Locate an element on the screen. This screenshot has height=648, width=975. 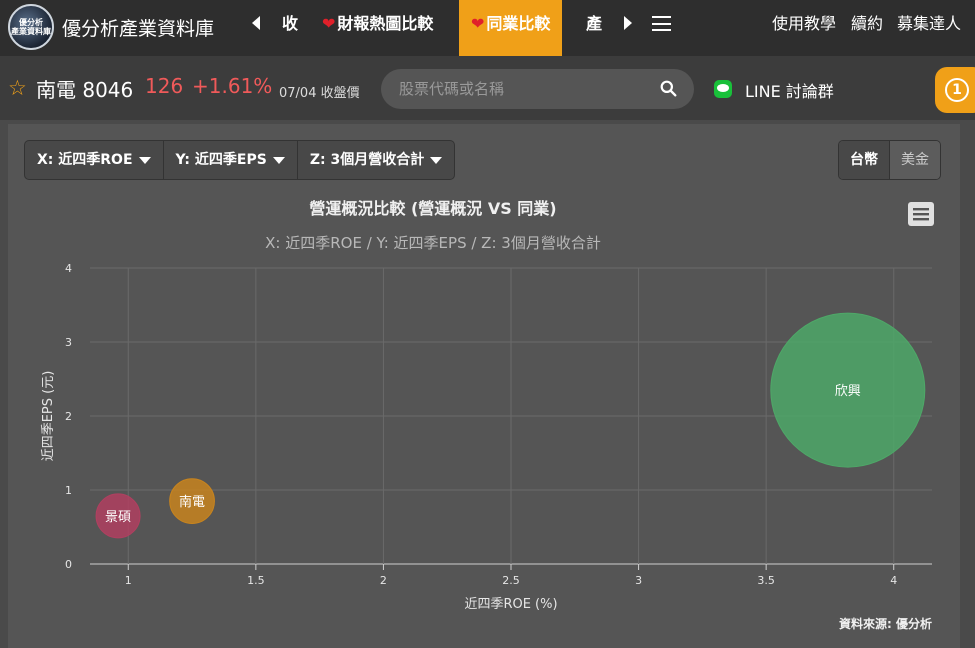
bubble-label: 南電 is located at coordinates (192, 502).